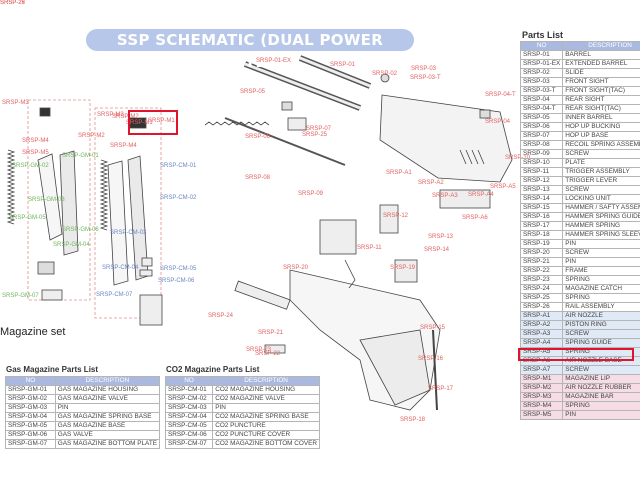 The height and width of the screenshot is (480, 640). I want to click on callout-label: SRSP-01, so click(343, 65).